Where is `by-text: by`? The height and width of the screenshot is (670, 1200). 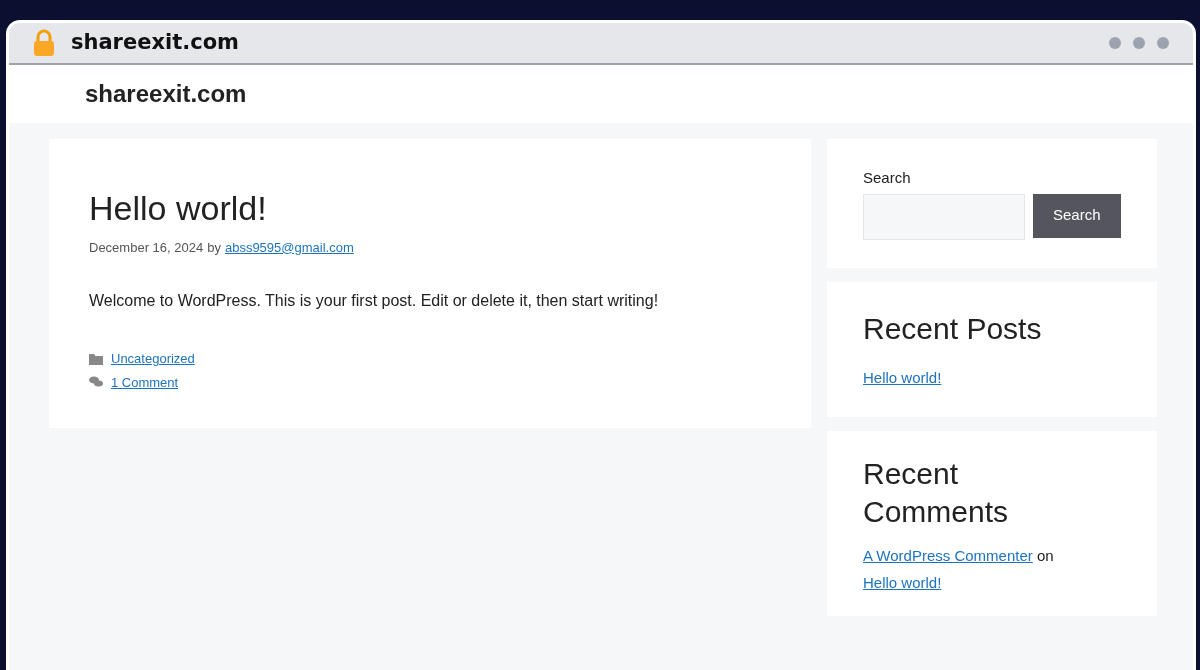
by-text: by is located at coordinates (214, 247).